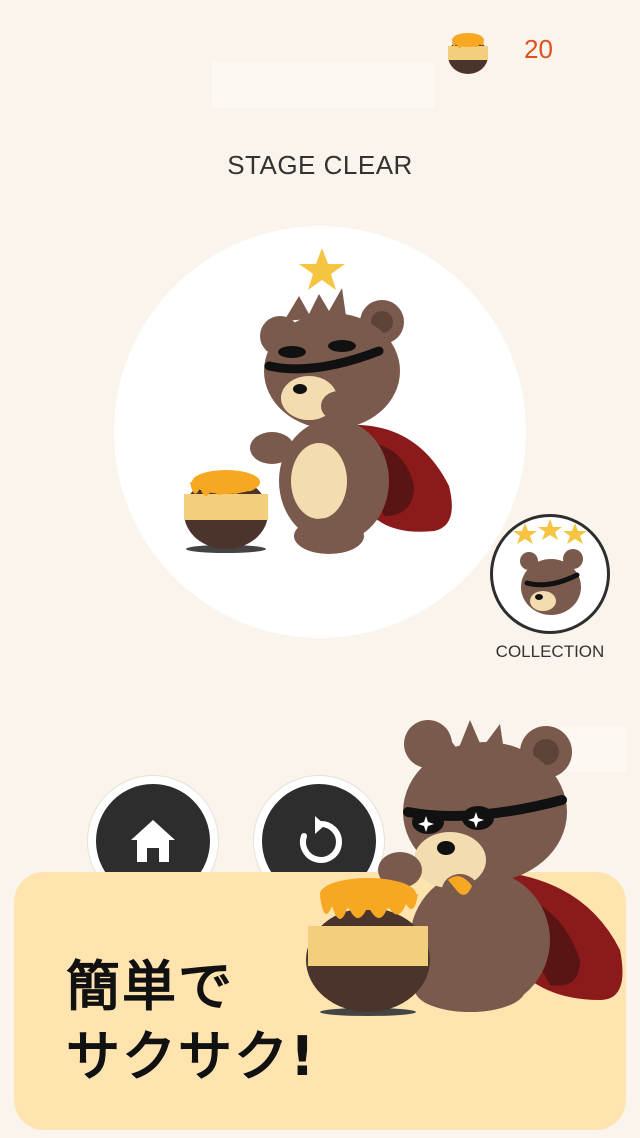 The width and height of the screenshot is (640, 1138). Describe the element at coordinates (191, 1056) in the screenshot. I see `promo-line-2: サクサク!` at that location.